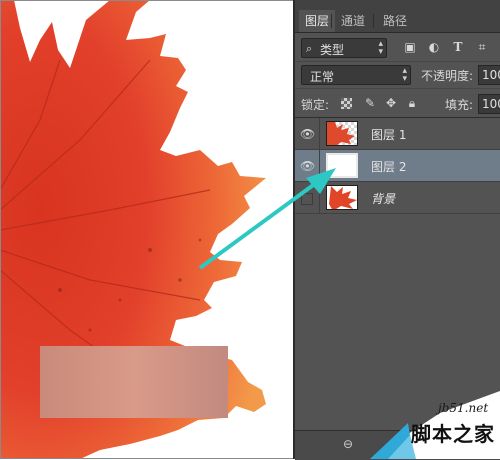  I want to click on filter-kind-label: 类型, so click(332, 50).